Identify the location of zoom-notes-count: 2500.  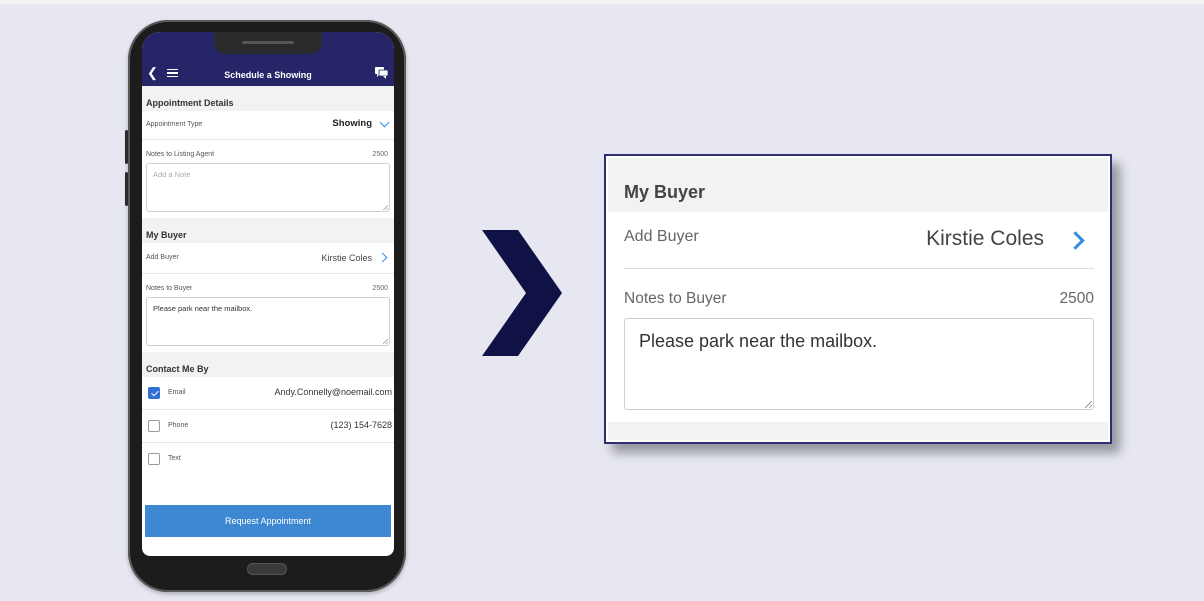
(1076, 298).